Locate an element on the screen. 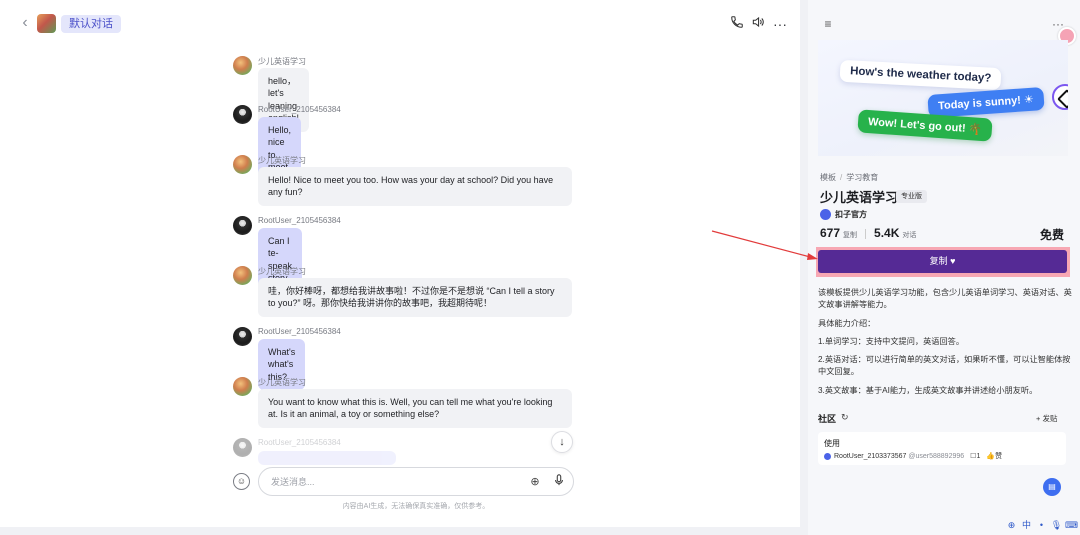  copy-count: 677 is located at coordinates (830, 233).